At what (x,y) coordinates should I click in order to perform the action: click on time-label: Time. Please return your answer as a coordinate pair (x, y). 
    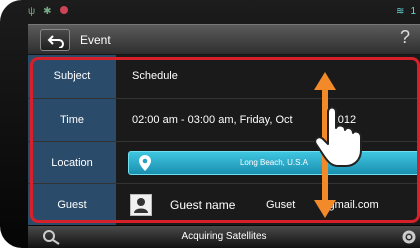
    Looking at the image, I should click on (72, 120).